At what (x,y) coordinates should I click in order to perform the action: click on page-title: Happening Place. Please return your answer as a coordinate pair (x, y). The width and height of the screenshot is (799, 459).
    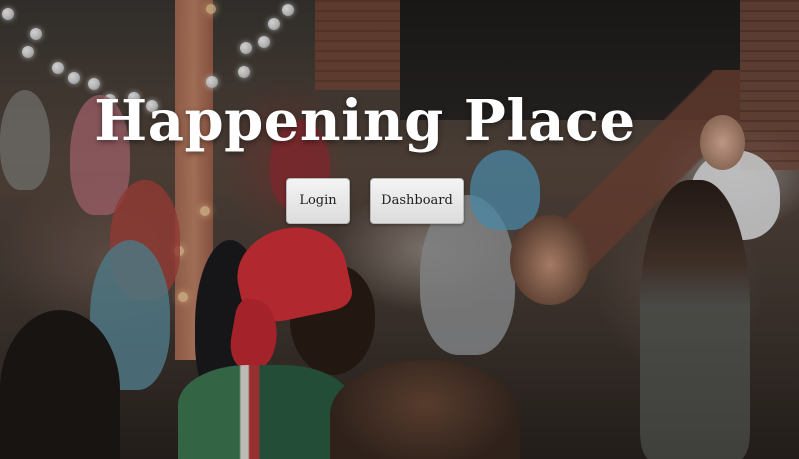
    Looking at the image, I should click on (365, 121).